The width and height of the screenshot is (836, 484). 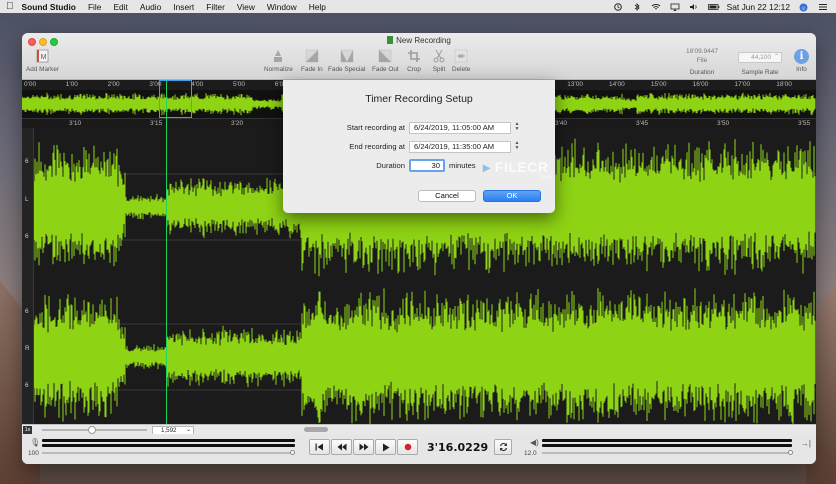 What do you see at coordinates (804, 7) in the screenshot?
I see `user-avatar-icon: ☺` at bounding box center [804, 7].